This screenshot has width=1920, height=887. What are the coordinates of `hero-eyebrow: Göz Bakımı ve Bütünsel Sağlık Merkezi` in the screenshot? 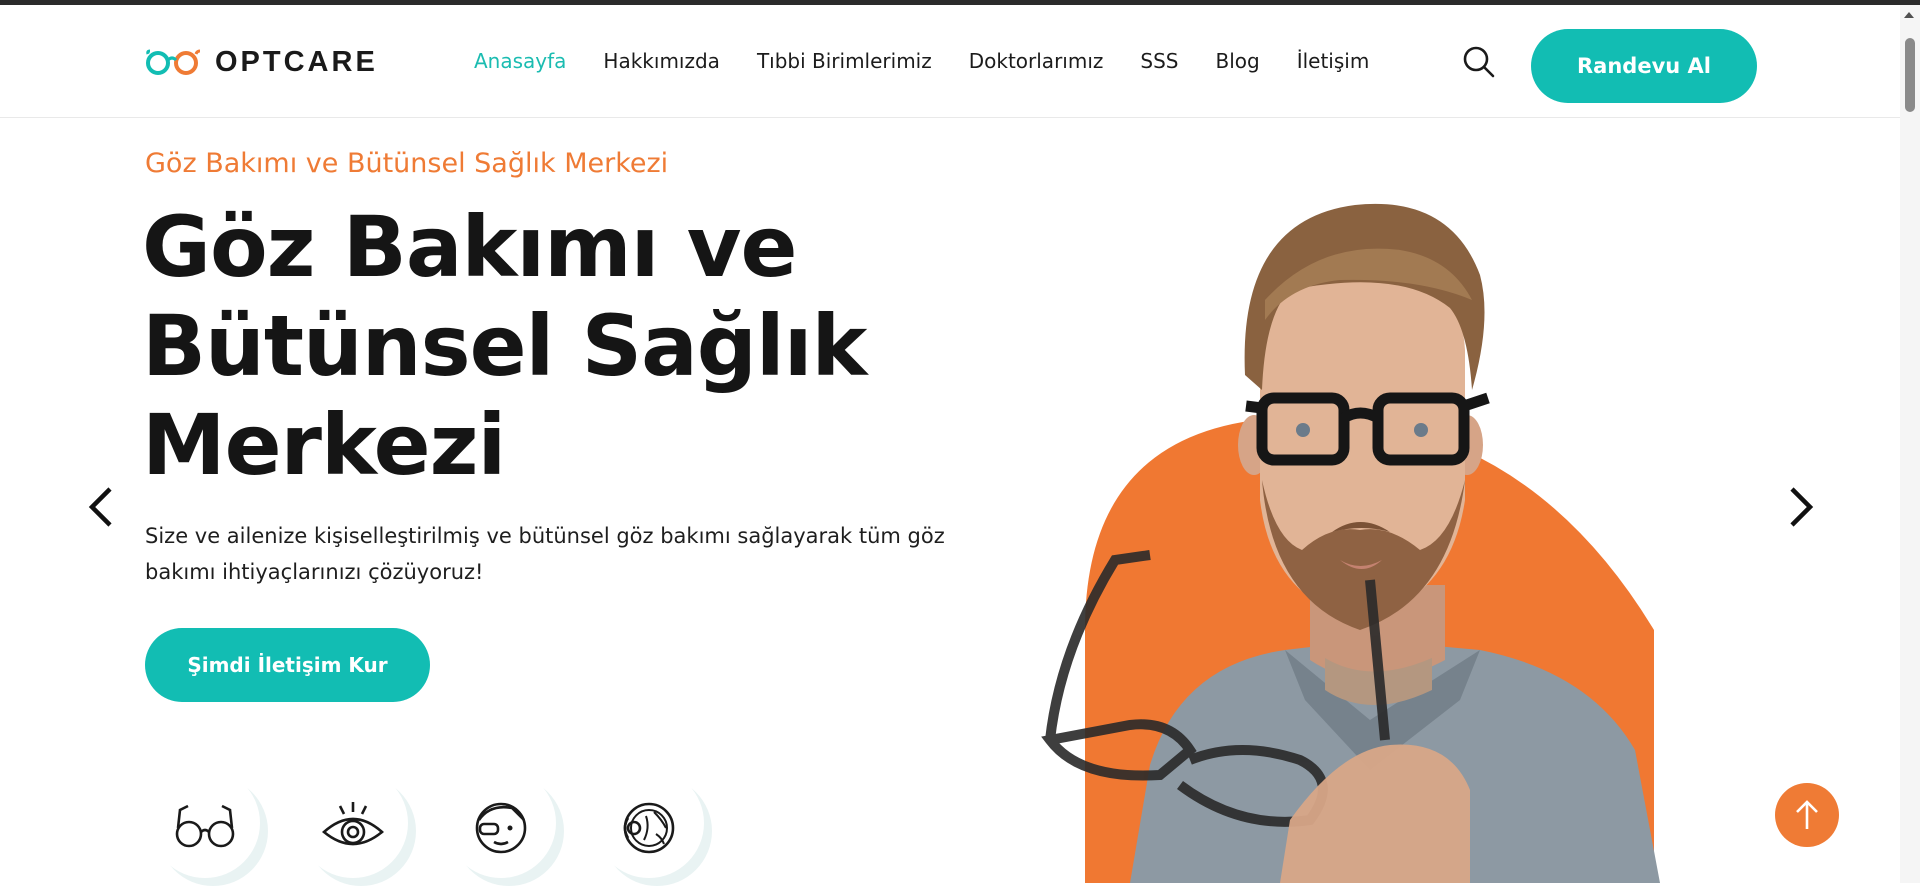 It's located at (407, 163).